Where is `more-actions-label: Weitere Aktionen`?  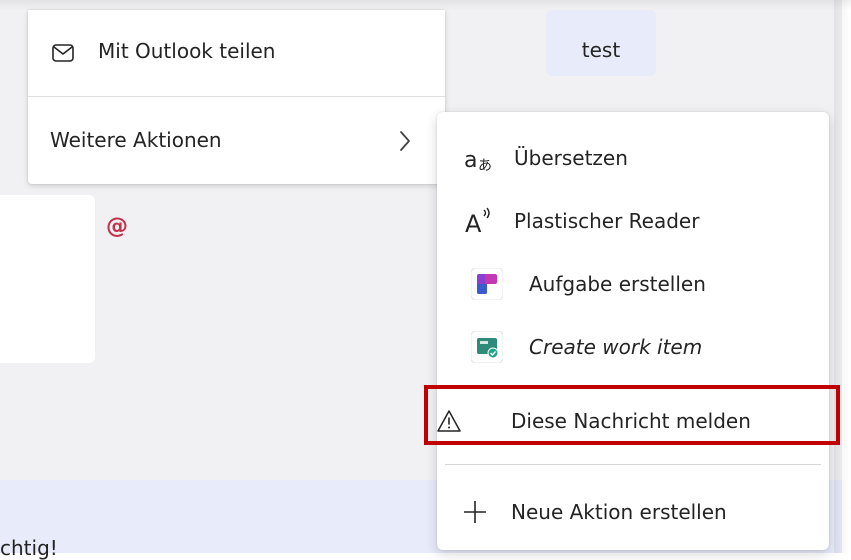
more-actions-label: Weitere Aktionen is located at coordinates (136, 140).